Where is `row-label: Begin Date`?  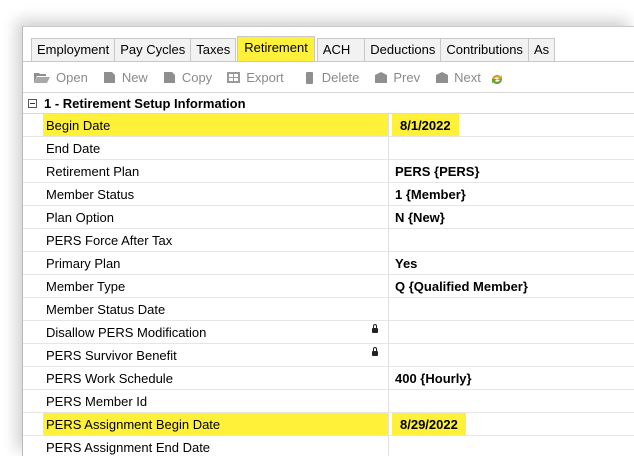
row-label: Begin Date is located at coordinates (216, 125).